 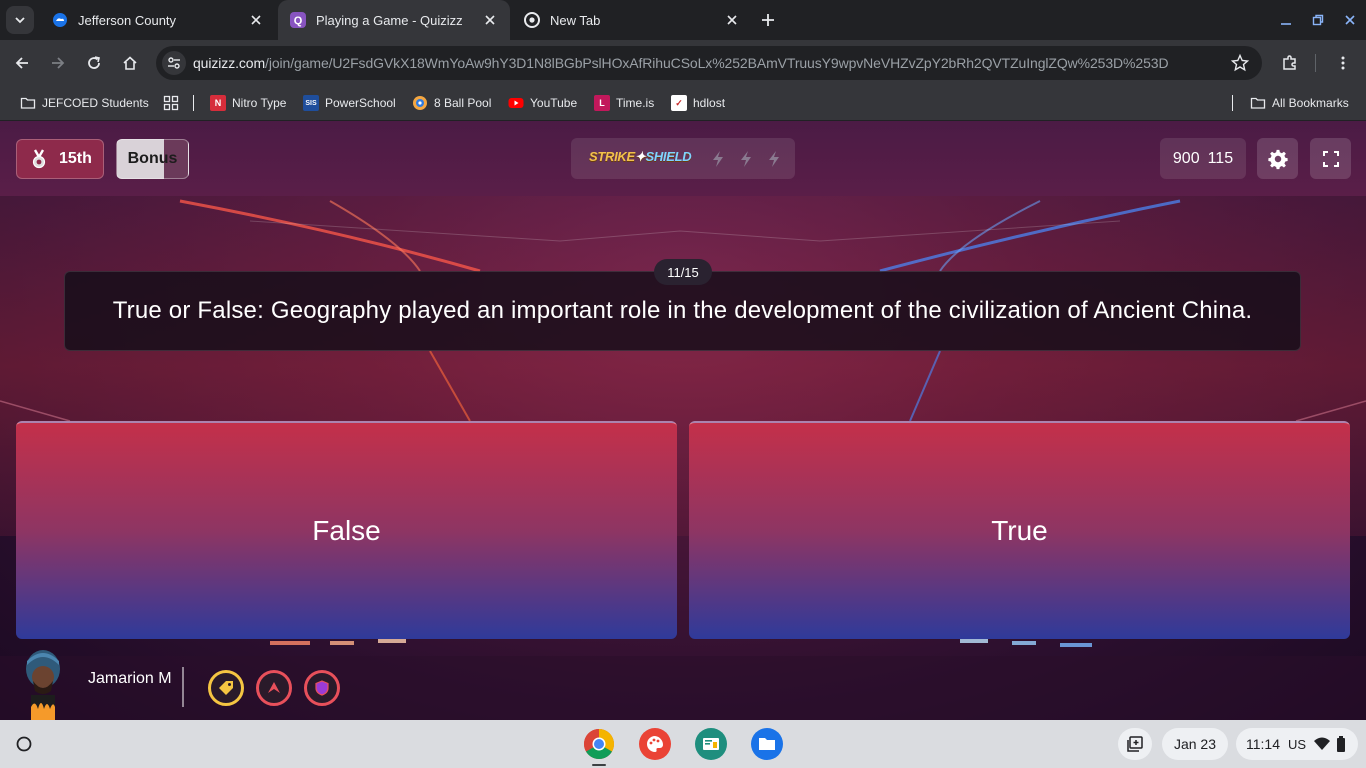 What do you see at coordinates (1330, 158) in the screenshot?
I see `fullscreen-button` at bounding box center [1330, 158].